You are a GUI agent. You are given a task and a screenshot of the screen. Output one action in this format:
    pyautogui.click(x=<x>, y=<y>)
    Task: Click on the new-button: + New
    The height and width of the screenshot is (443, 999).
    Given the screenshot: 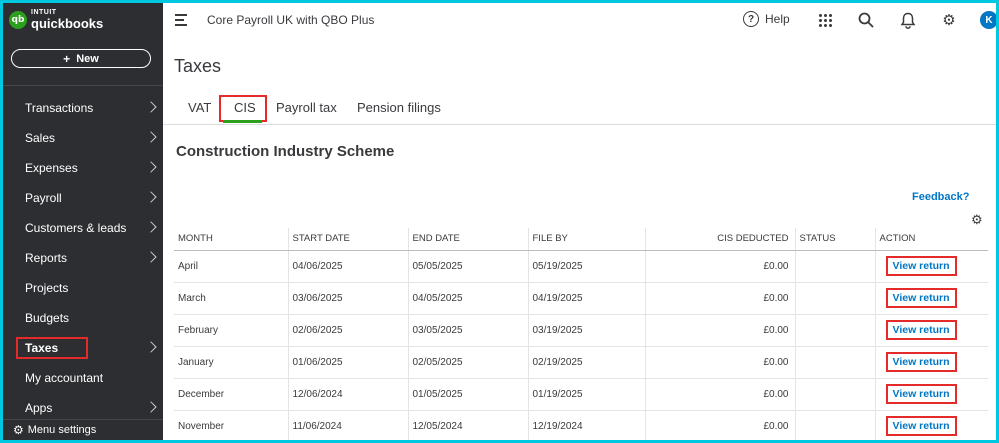 What is the action you would take?
    pyautogui.click(x=81, y=58)
    